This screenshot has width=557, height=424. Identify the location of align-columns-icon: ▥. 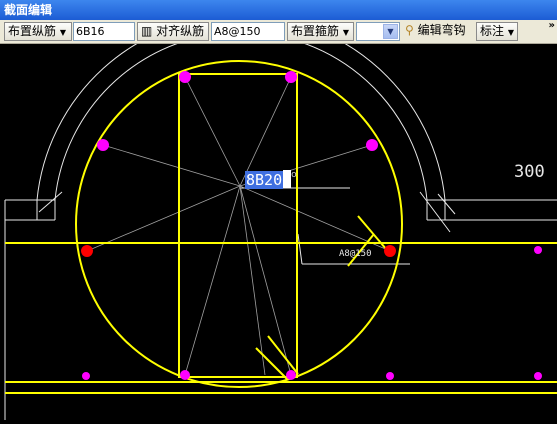
(147, 31).